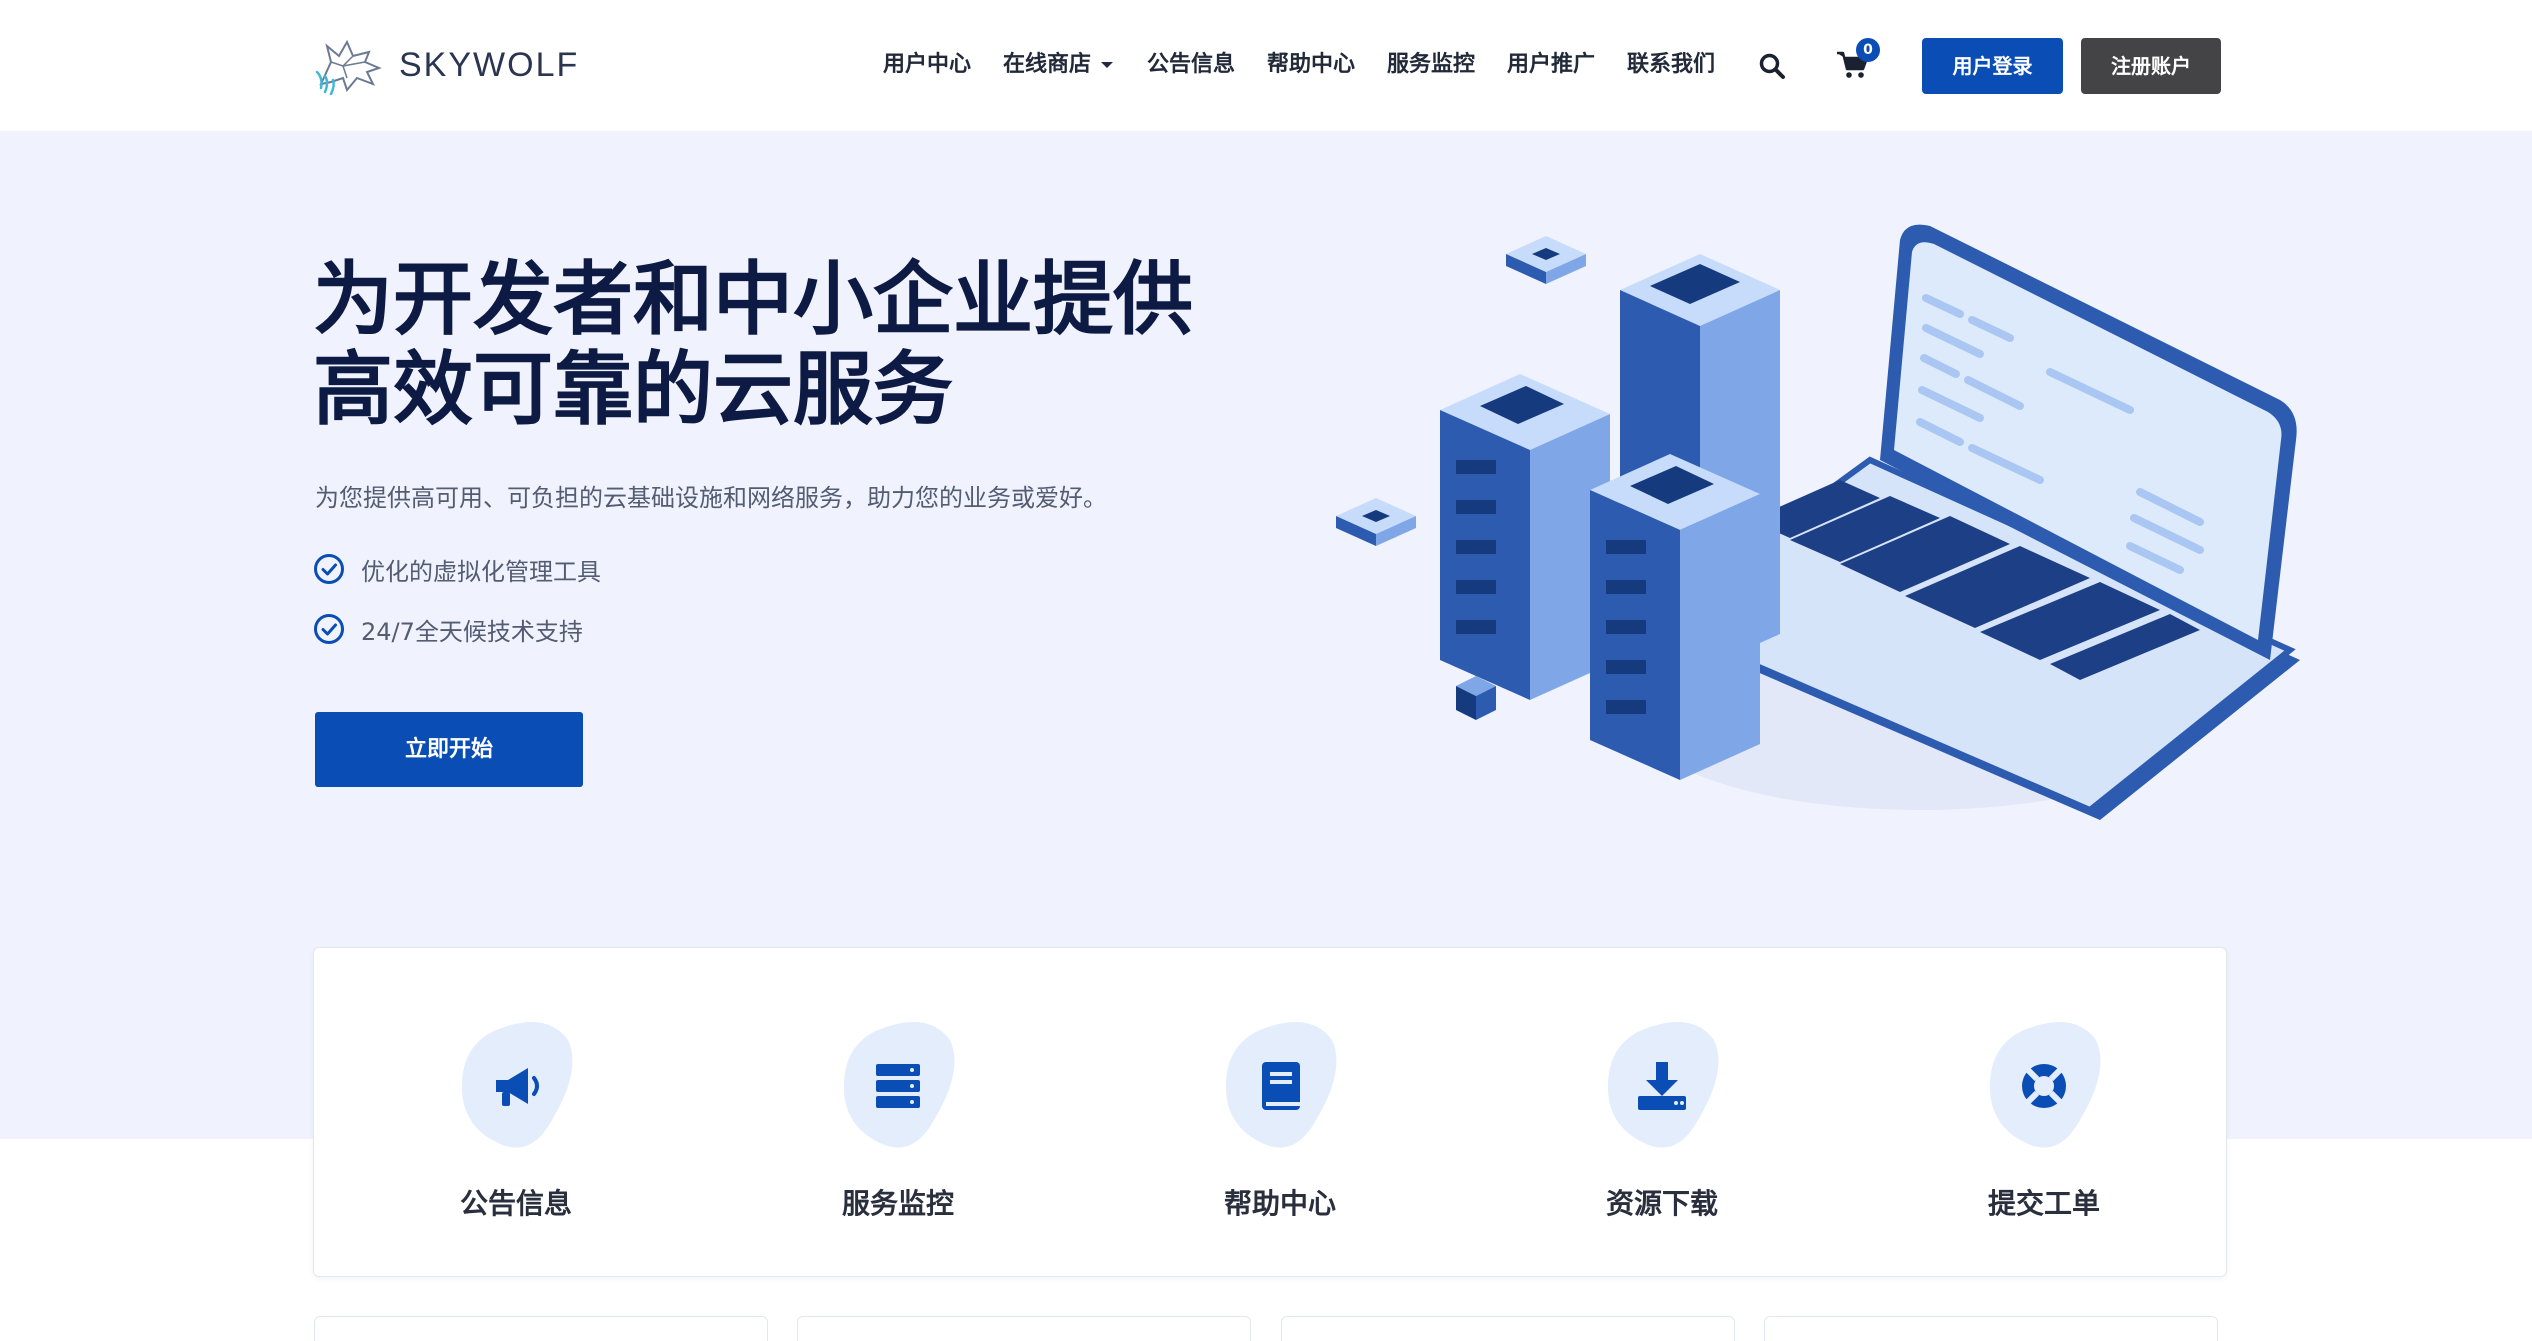  What do you see at coordinates (481, 571) in the screenshot?
I see `feature-label: 优化的虚拟化管理工具` at bounding box center [481, 571].